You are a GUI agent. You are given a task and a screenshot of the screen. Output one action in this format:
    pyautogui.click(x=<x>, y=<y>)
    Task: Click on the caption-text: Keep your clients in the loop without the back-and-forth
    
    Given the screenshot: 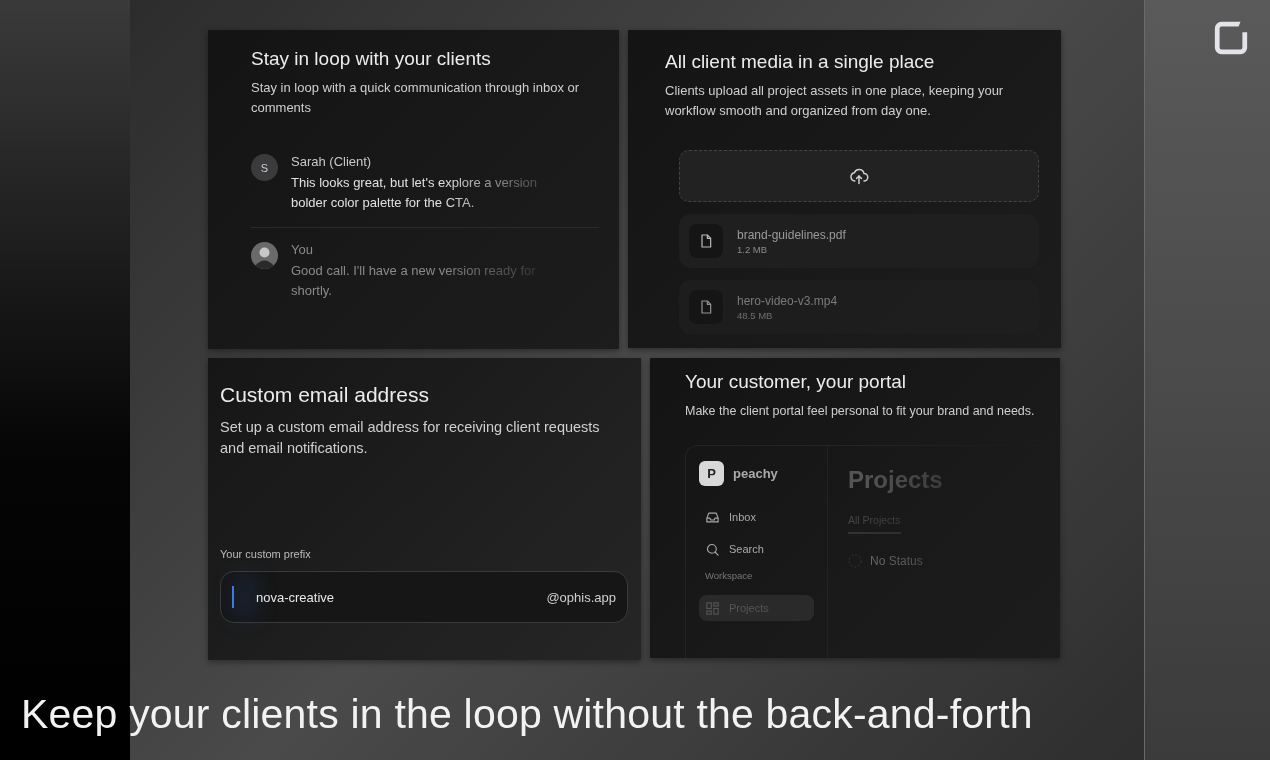 What is the action you would take?
    pyautogui.click(x=527, y=714)
    